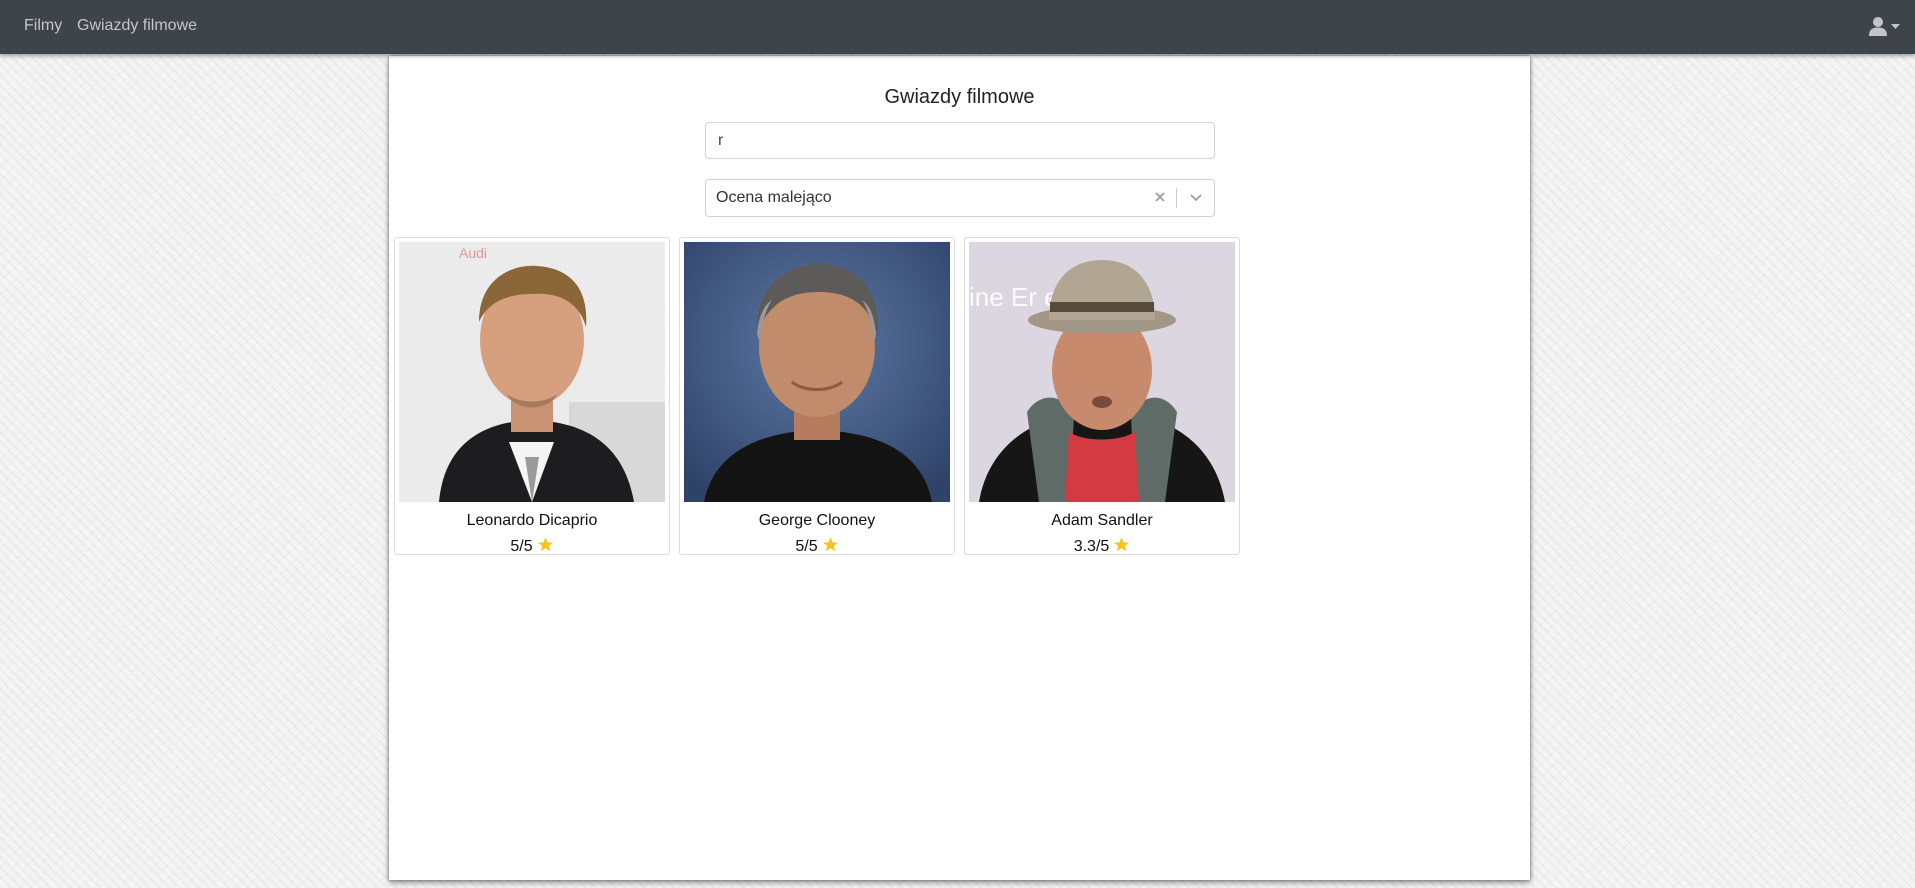  Describe the element at coordinates (960, 198) in the screenshot. I see `sort-select: Ocena malejąco` at that location.